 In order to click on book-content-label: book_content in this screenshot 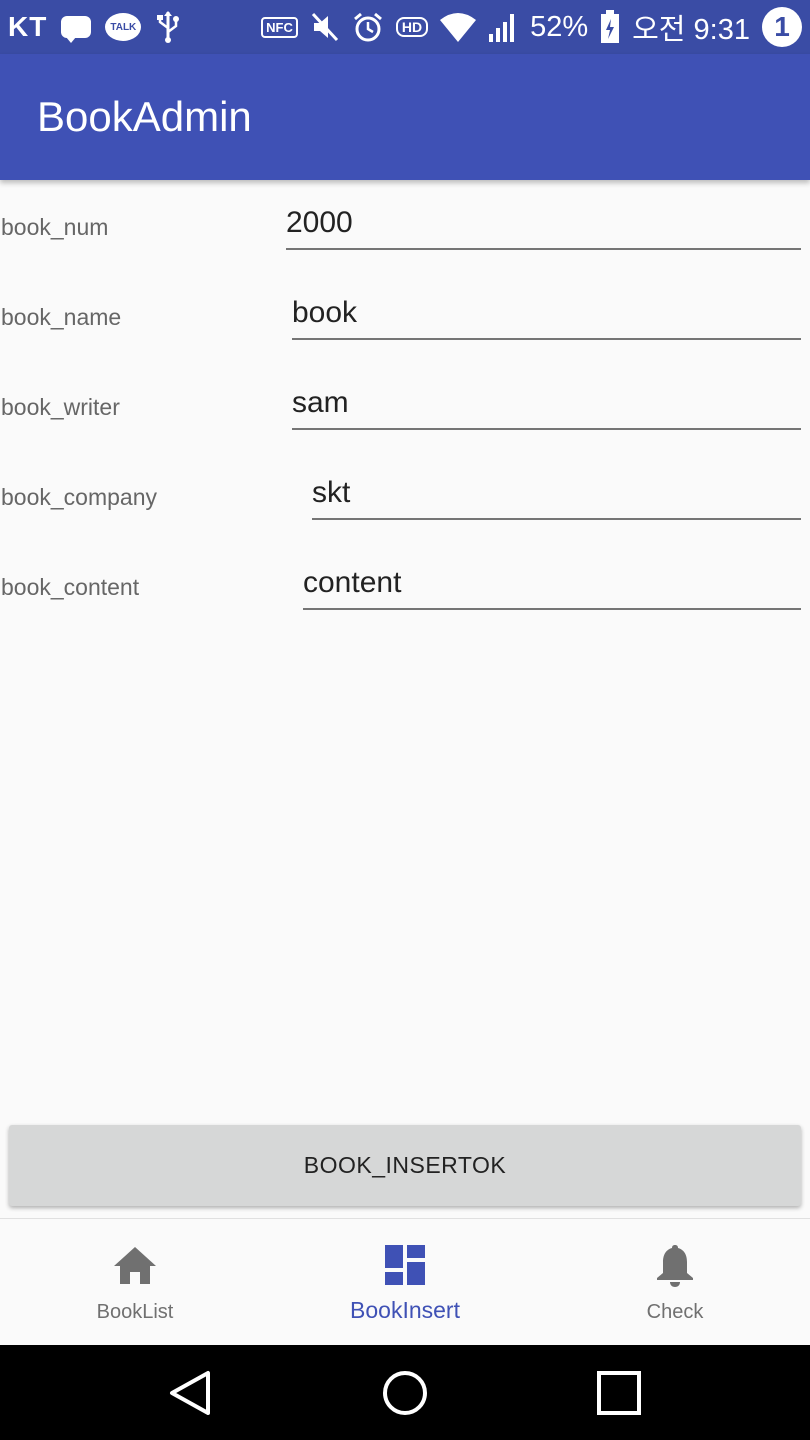, I will do `click(70, 587)`.